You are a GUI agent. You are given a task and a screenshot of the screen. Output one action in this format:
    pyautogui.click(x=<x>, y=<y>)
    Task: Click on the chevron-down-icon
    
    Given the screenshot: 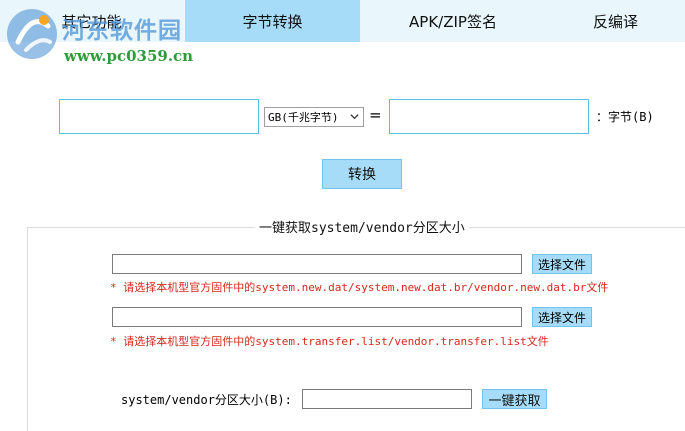 What is the action you would take?
    pyautogui.click(x=354, y=117)
    